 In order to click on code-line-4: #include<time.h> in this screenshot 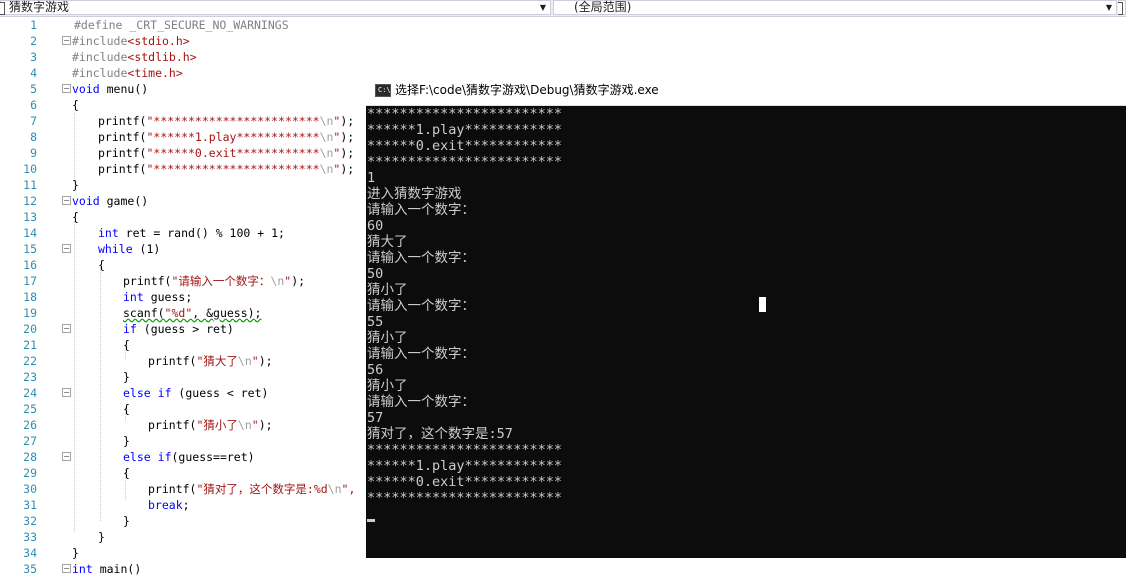, I will do `click(127, 73)`.